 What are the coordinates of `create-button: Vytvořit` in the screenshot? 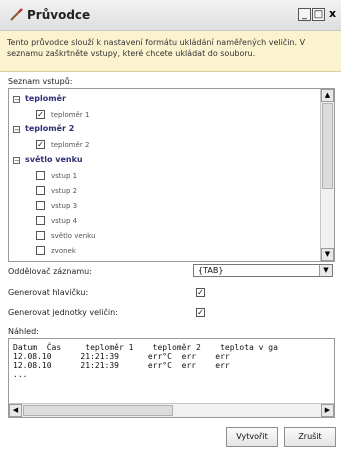 It's located at (252, 437).